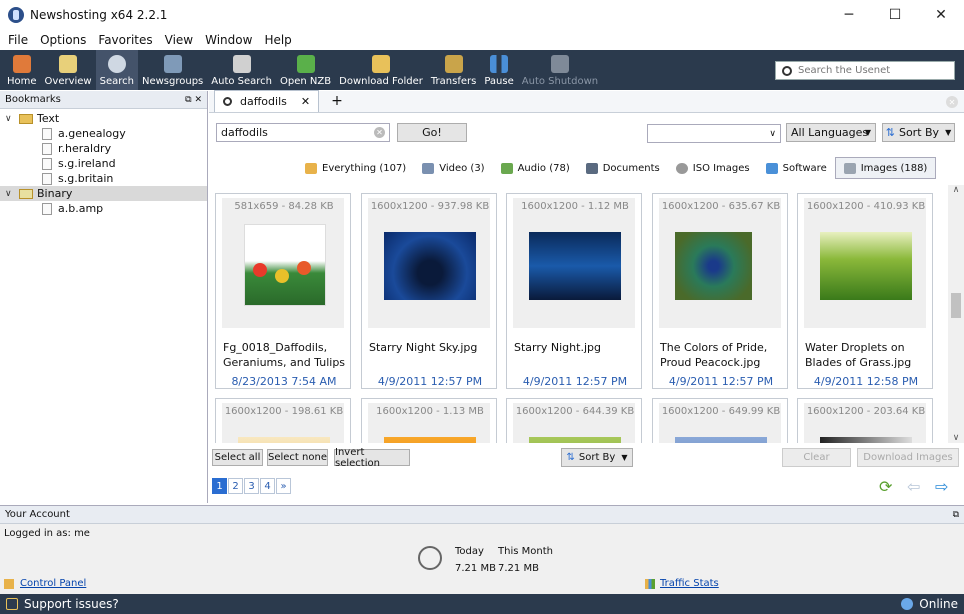 The image size is (964, 614). What do you see at coordinates (885, 168) in the screenshot?
I see `filter-images: Images (188)` at bounding box center [885, 168].